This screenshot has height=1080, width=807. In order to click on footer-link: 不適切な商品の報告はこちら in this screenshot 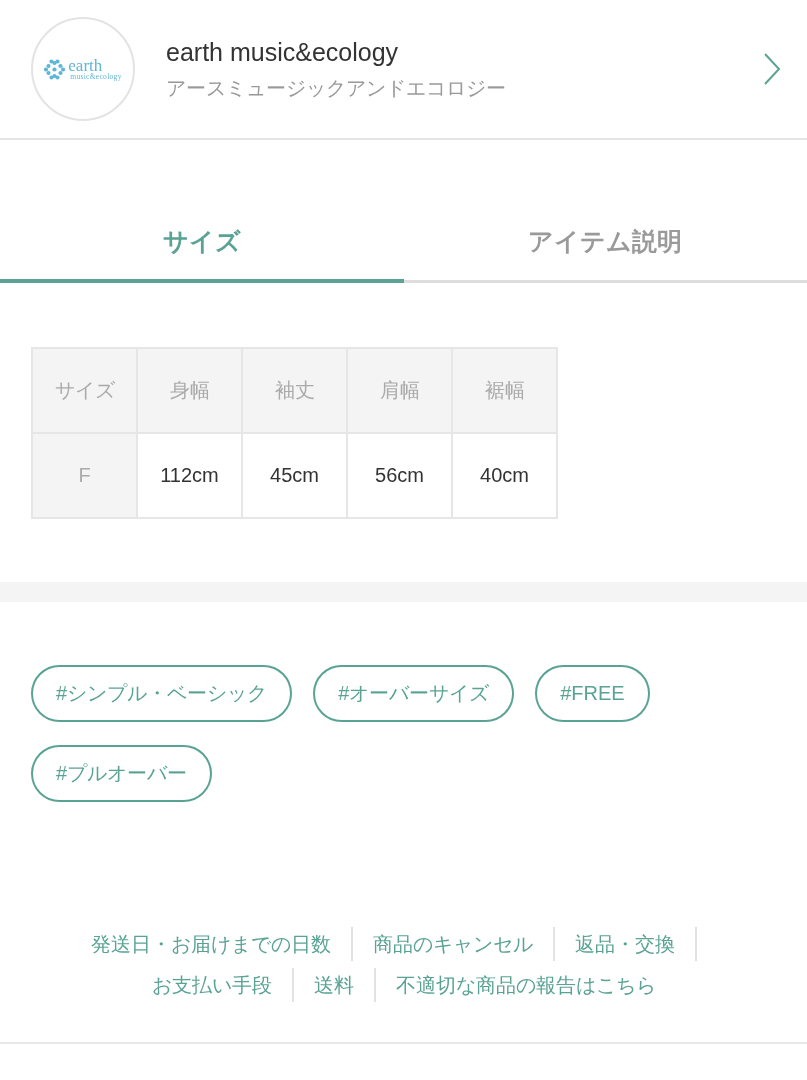, I will do `click(525, 984)`.